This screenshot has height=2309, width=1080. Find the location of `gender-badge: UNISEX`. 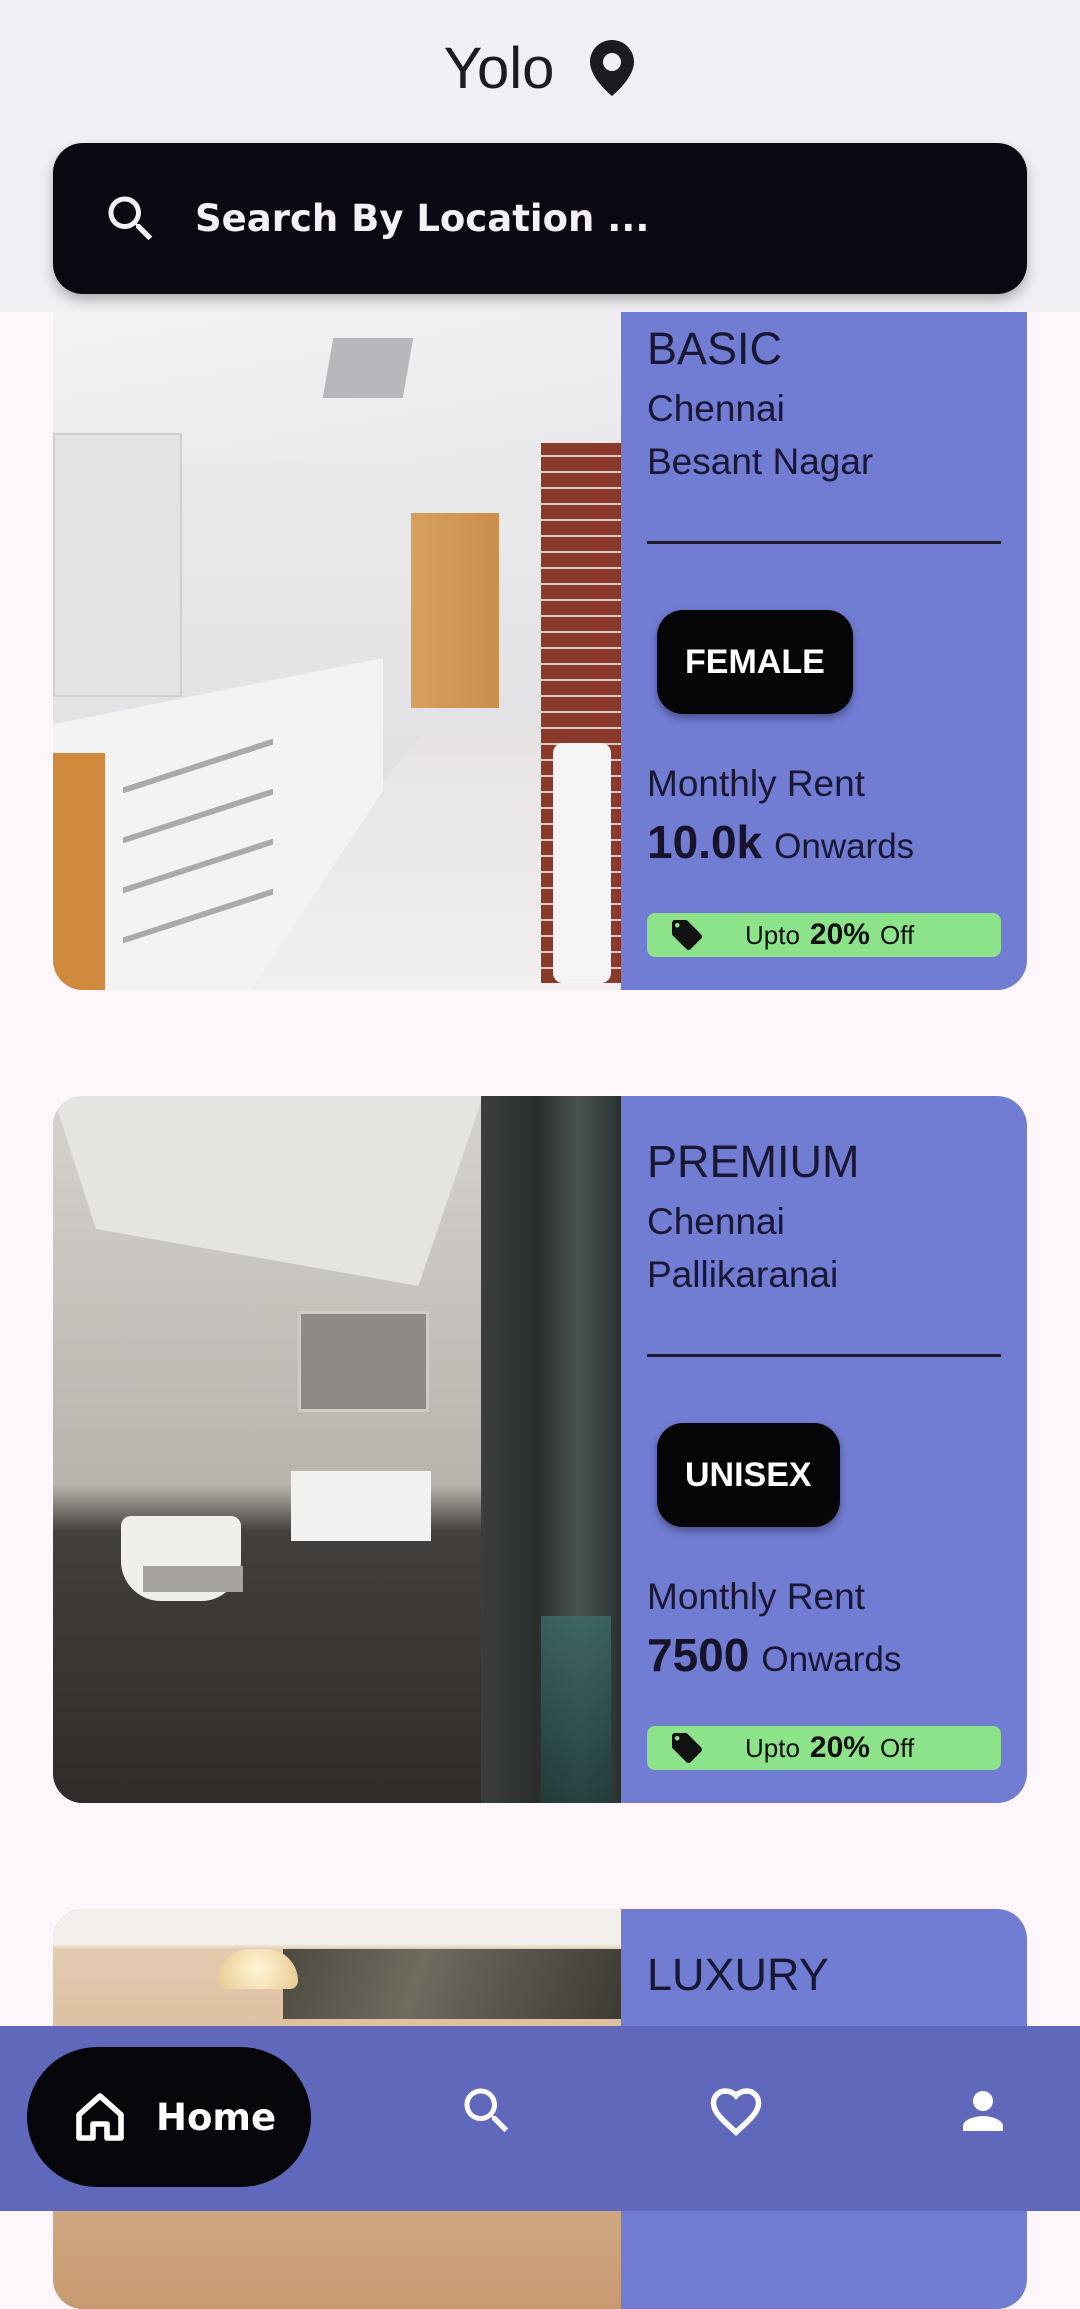

gender-badge: UNISEX is located at coordinates (748, 1475).